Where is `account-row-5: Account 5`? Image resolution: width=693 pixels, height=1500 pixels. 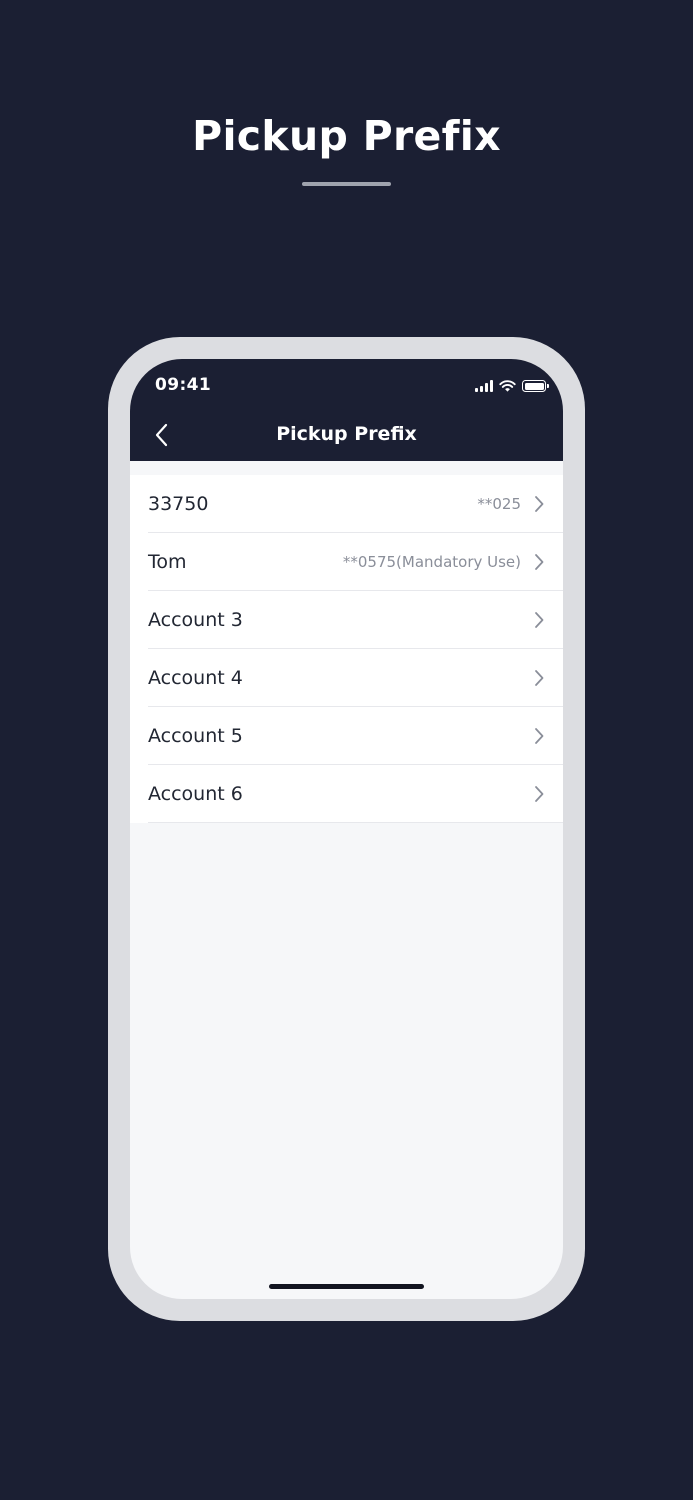
account-row-5: Account 5 is located at coordinates (346, 736).